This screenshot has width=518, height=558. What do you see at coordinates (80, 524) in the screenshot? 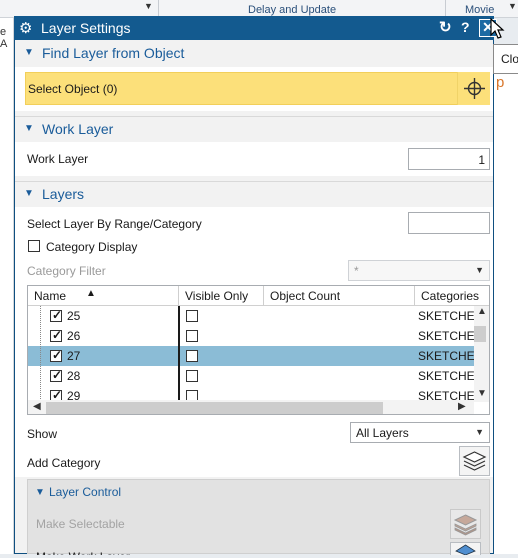
I see `make-selectable-label: Make Selectable` at bounding box center [80, 524].